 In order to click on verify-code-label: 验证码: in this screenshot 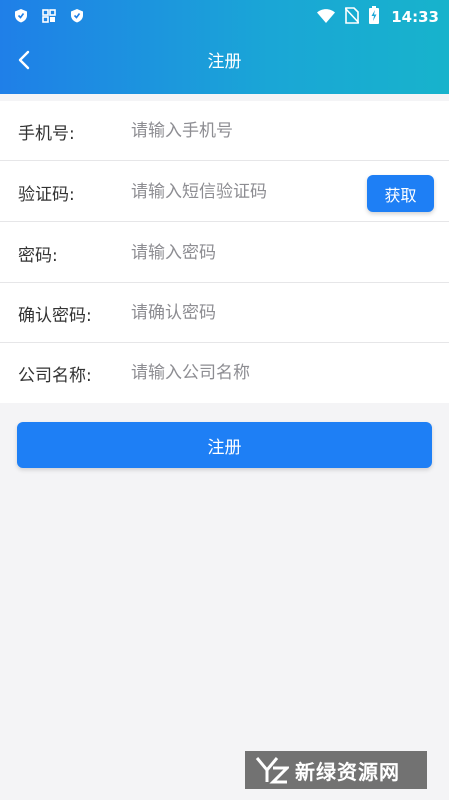, I will do `click(46, 194)`.